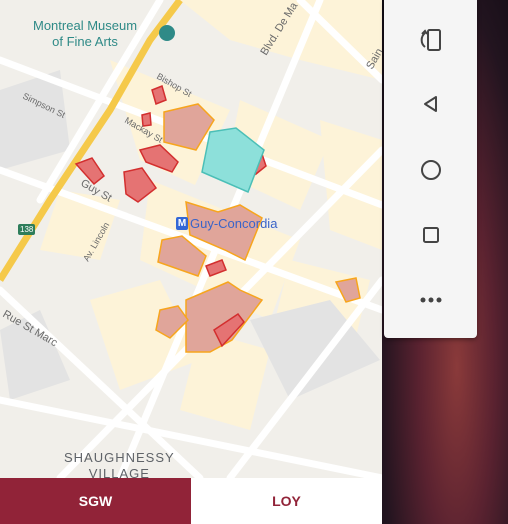  I want to click on home-circle-icon, so click(430, 170).